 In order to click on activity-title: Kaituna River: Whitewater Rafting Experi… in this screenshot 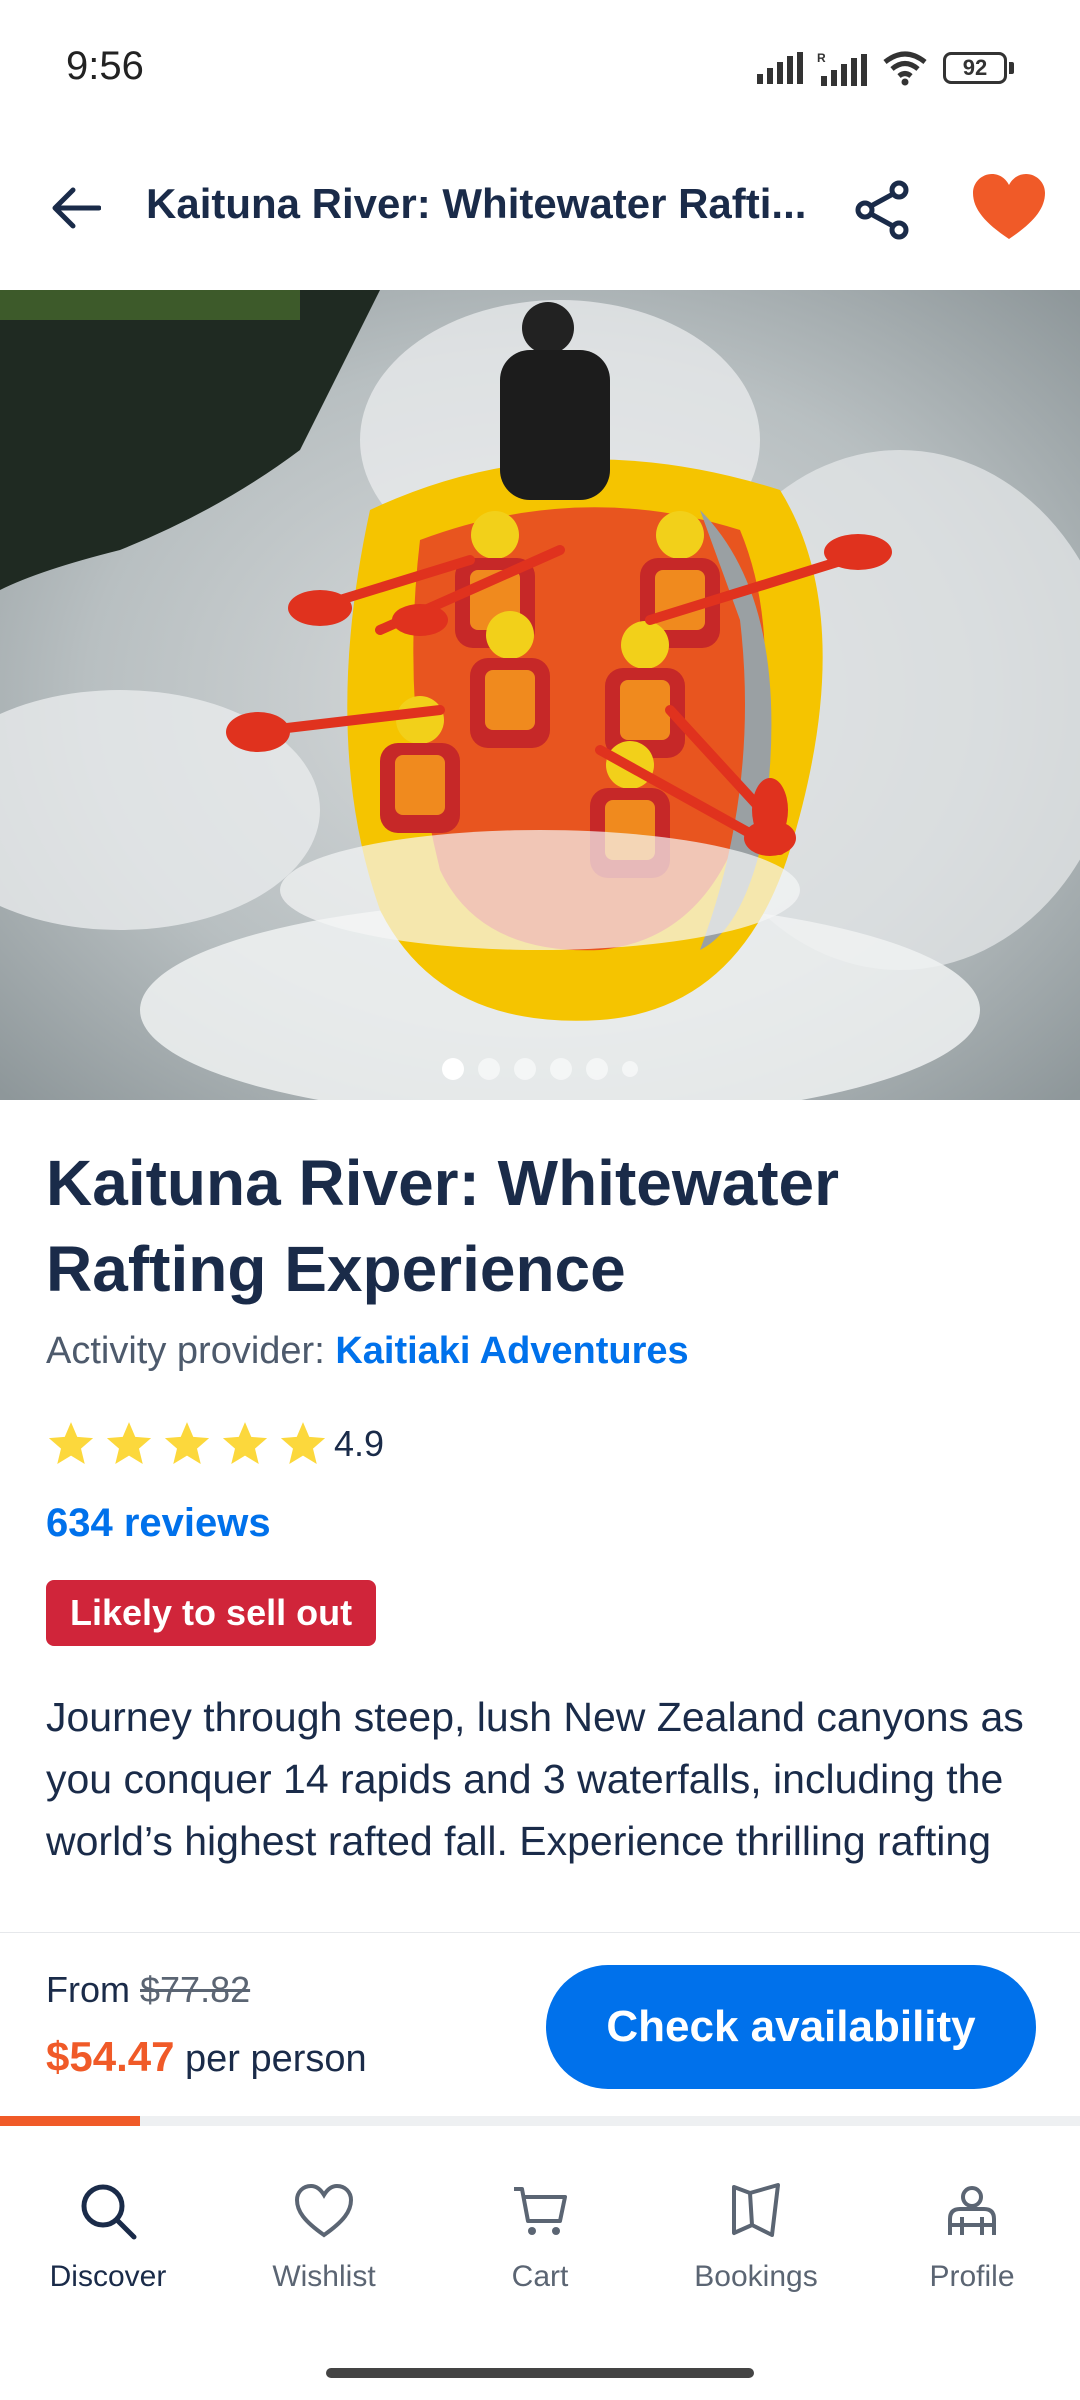, I will do `click(443, 1226)`.